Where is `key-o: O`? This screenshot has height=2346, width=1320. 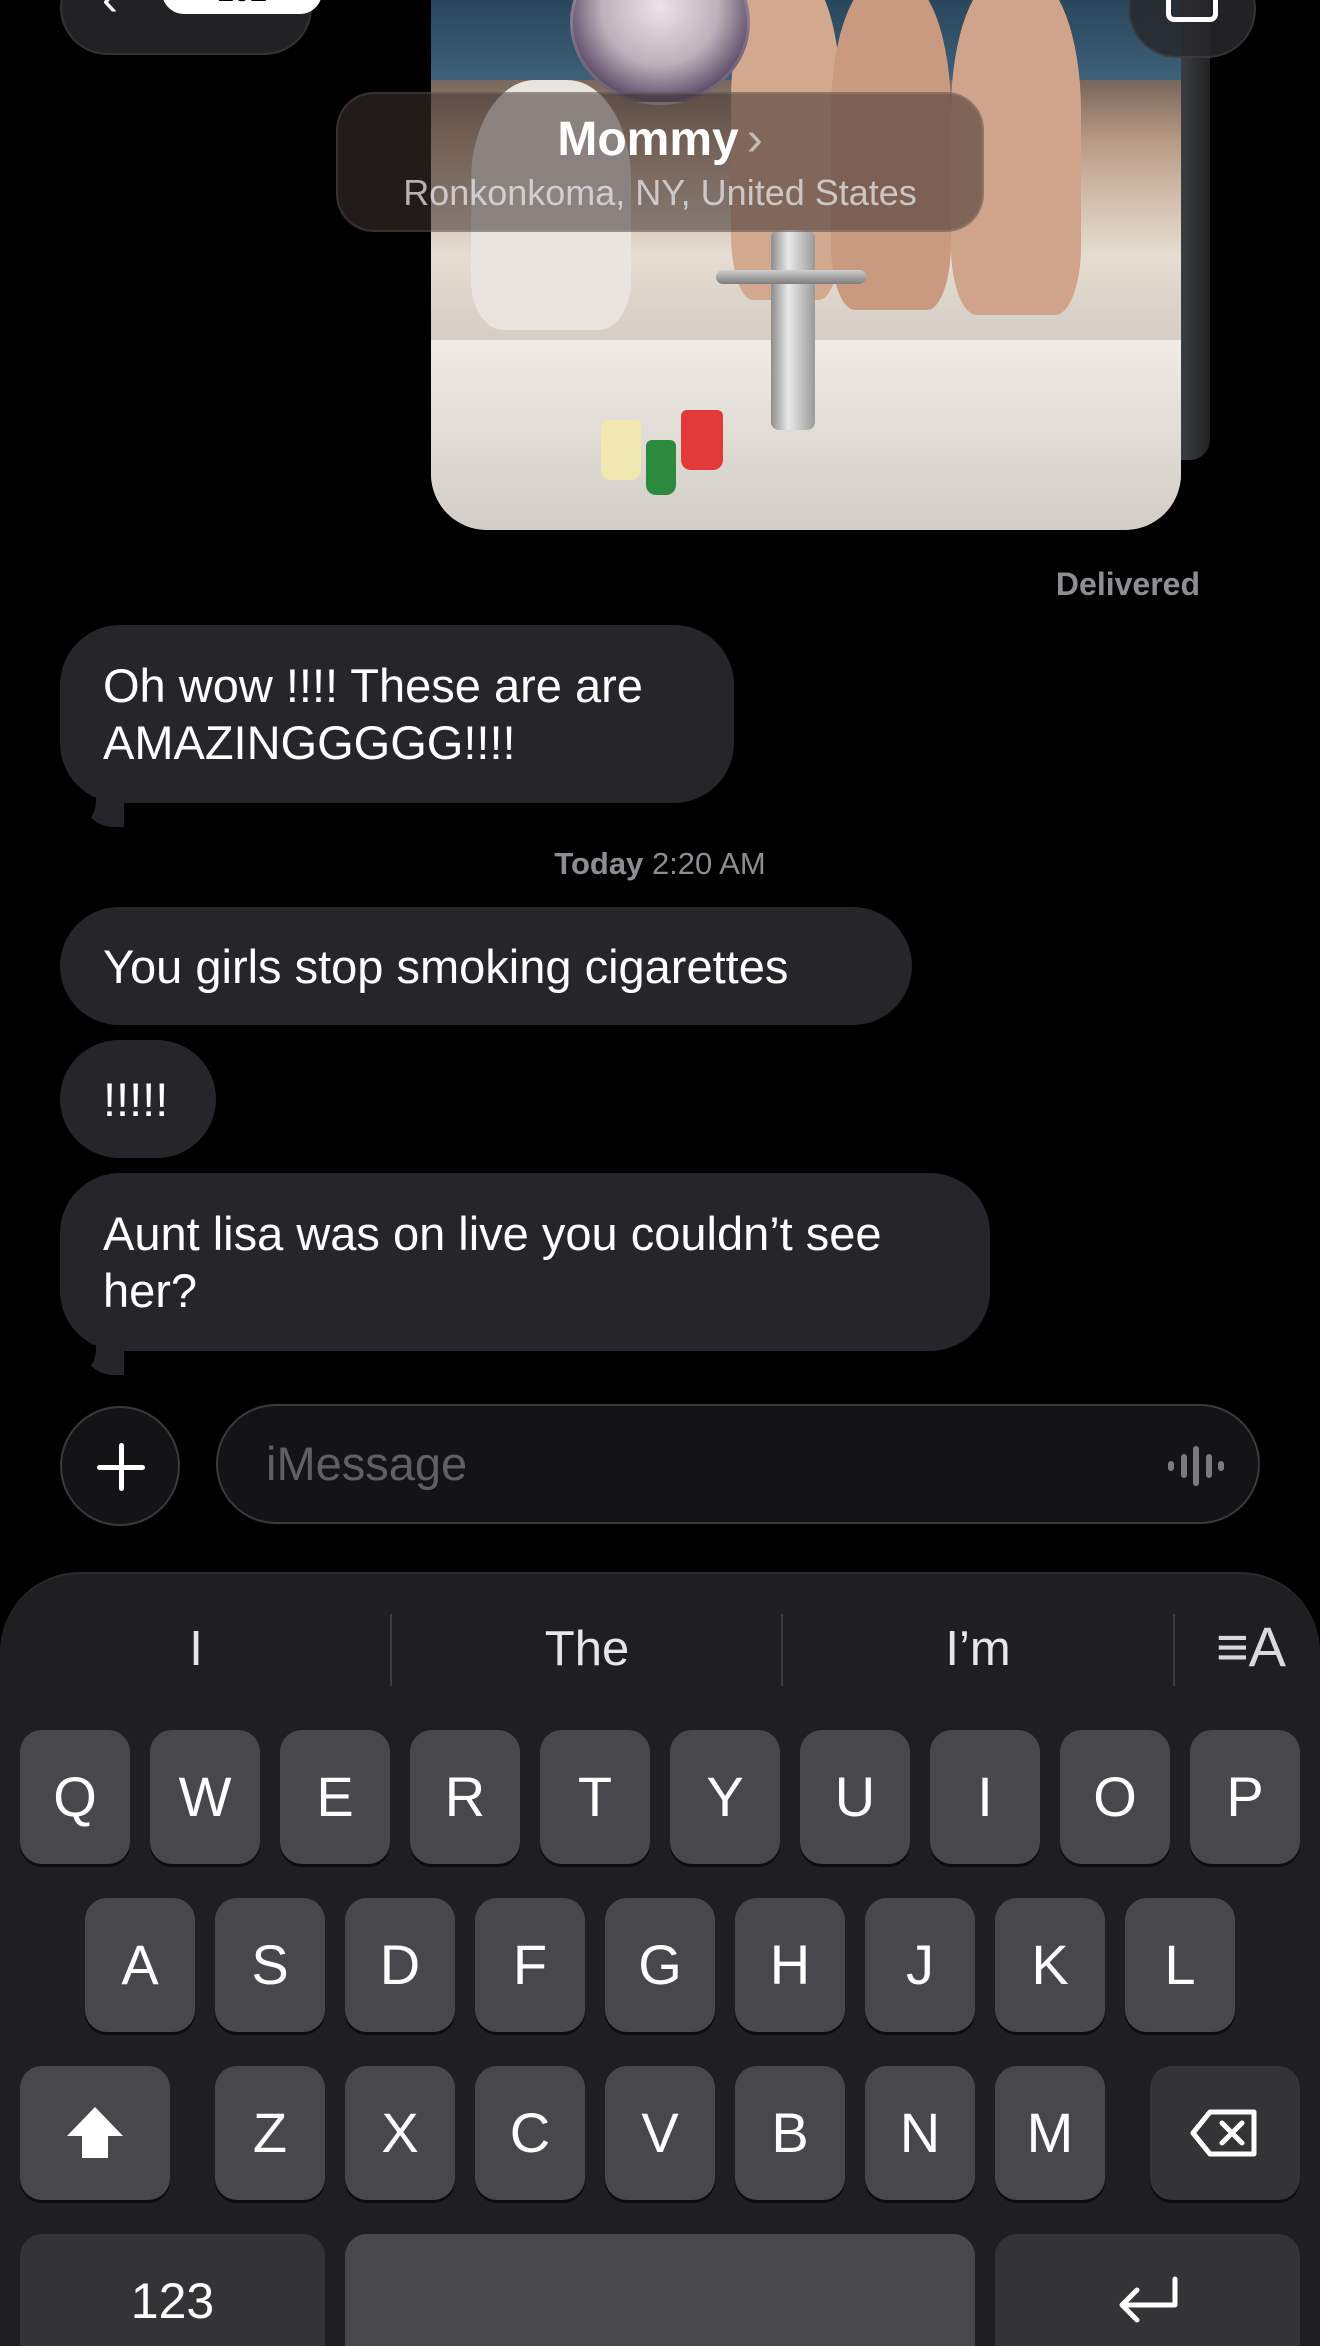 key-o: O is located at coordinates (1115, 1797).